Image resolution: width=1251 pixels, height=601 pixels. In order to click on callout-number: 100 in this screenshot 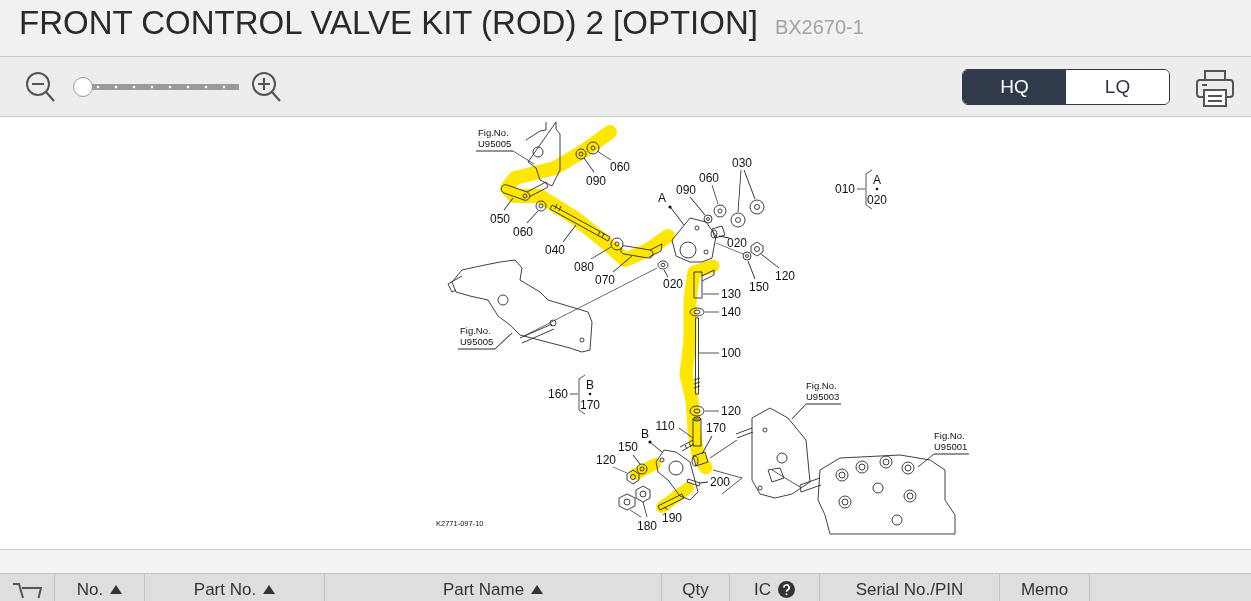, I will do `click(731, 353)`.